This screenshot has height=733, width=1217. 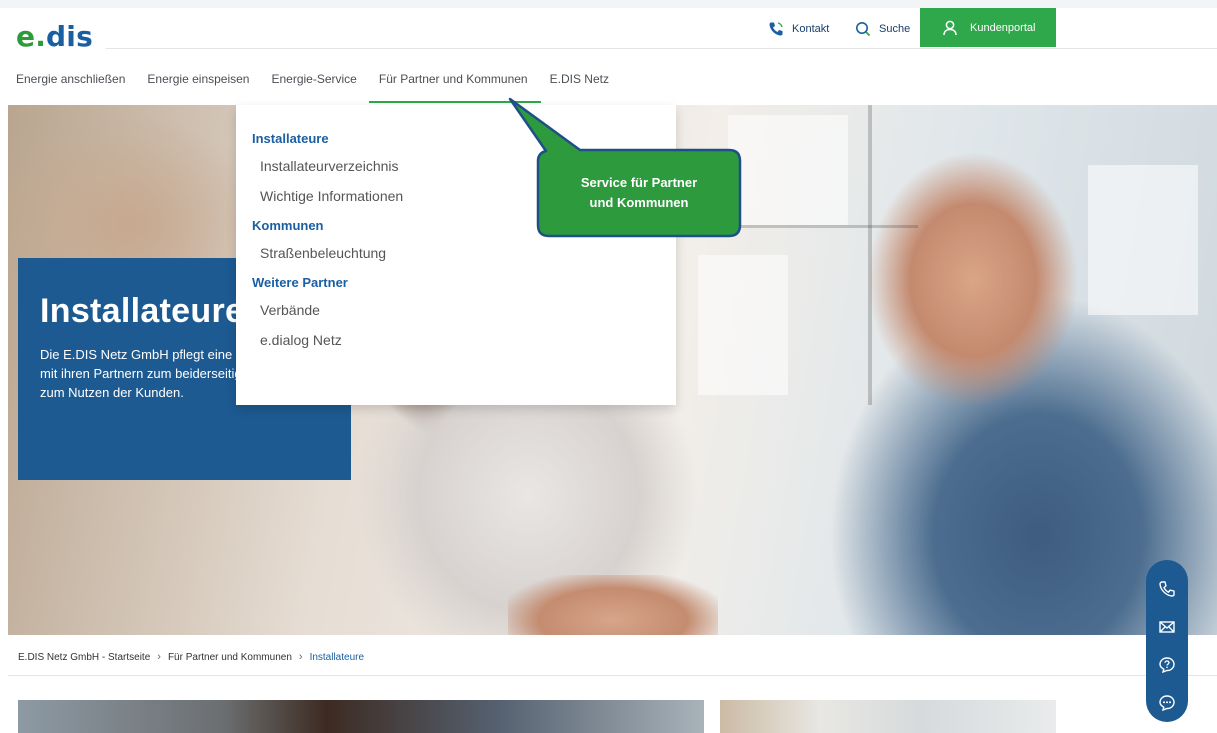 What do you see at coordinates (453, 79) in the screenshot?
I see `nav-item-partner-kommunen: Für Partner und Kommunen` at bounding box center [453, 79].